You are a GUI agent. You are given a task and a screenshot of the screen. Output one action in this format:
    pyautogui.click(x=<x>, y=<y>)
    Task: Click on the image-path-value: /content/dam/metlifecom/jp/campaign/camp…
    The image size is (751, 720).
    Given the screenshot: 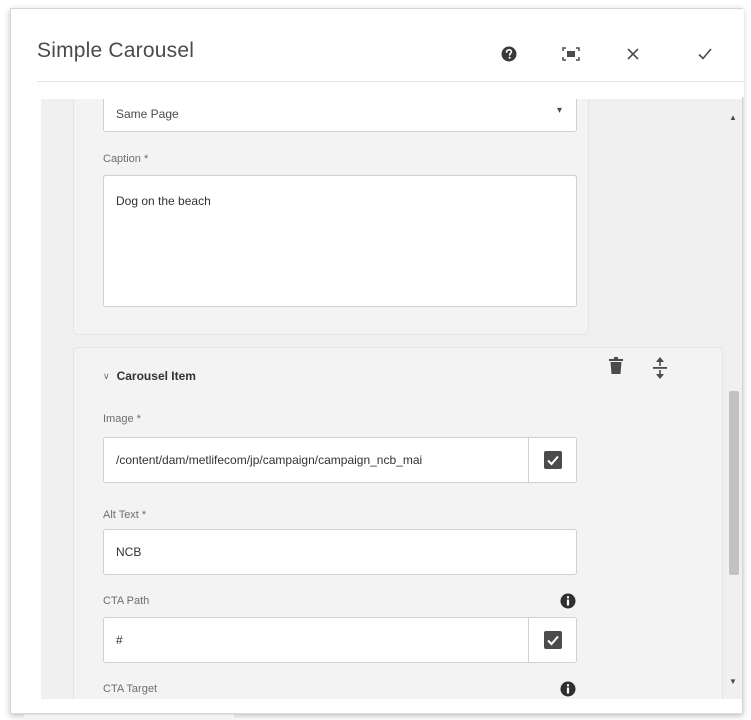 What is the action you would take?
    pyautogui.click(x=269, y=460)
    